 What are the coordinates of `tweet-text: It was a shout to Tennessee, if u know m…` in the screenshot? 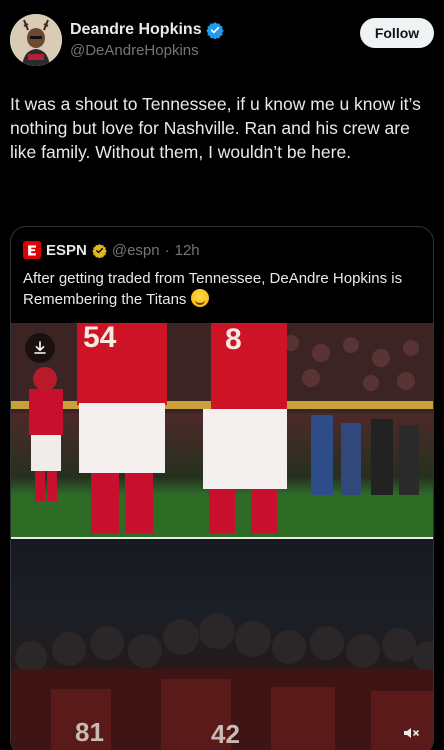 It's located at (215, 128).